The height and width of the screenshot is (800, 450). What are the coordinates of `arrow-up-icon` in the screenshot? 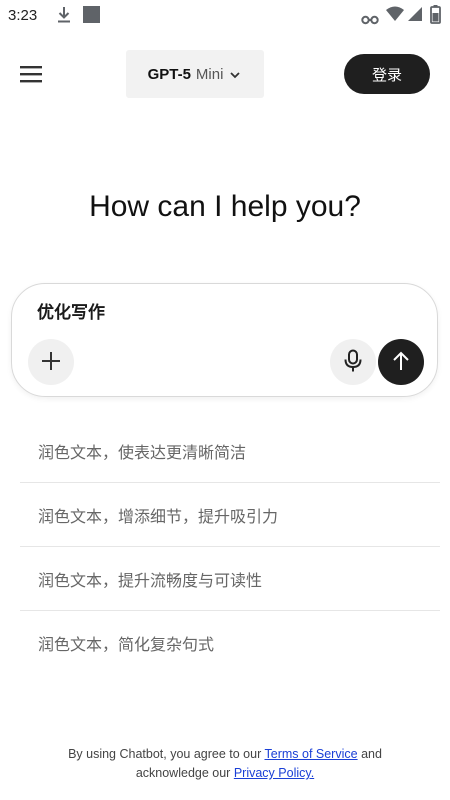 It's located at (401, 362).